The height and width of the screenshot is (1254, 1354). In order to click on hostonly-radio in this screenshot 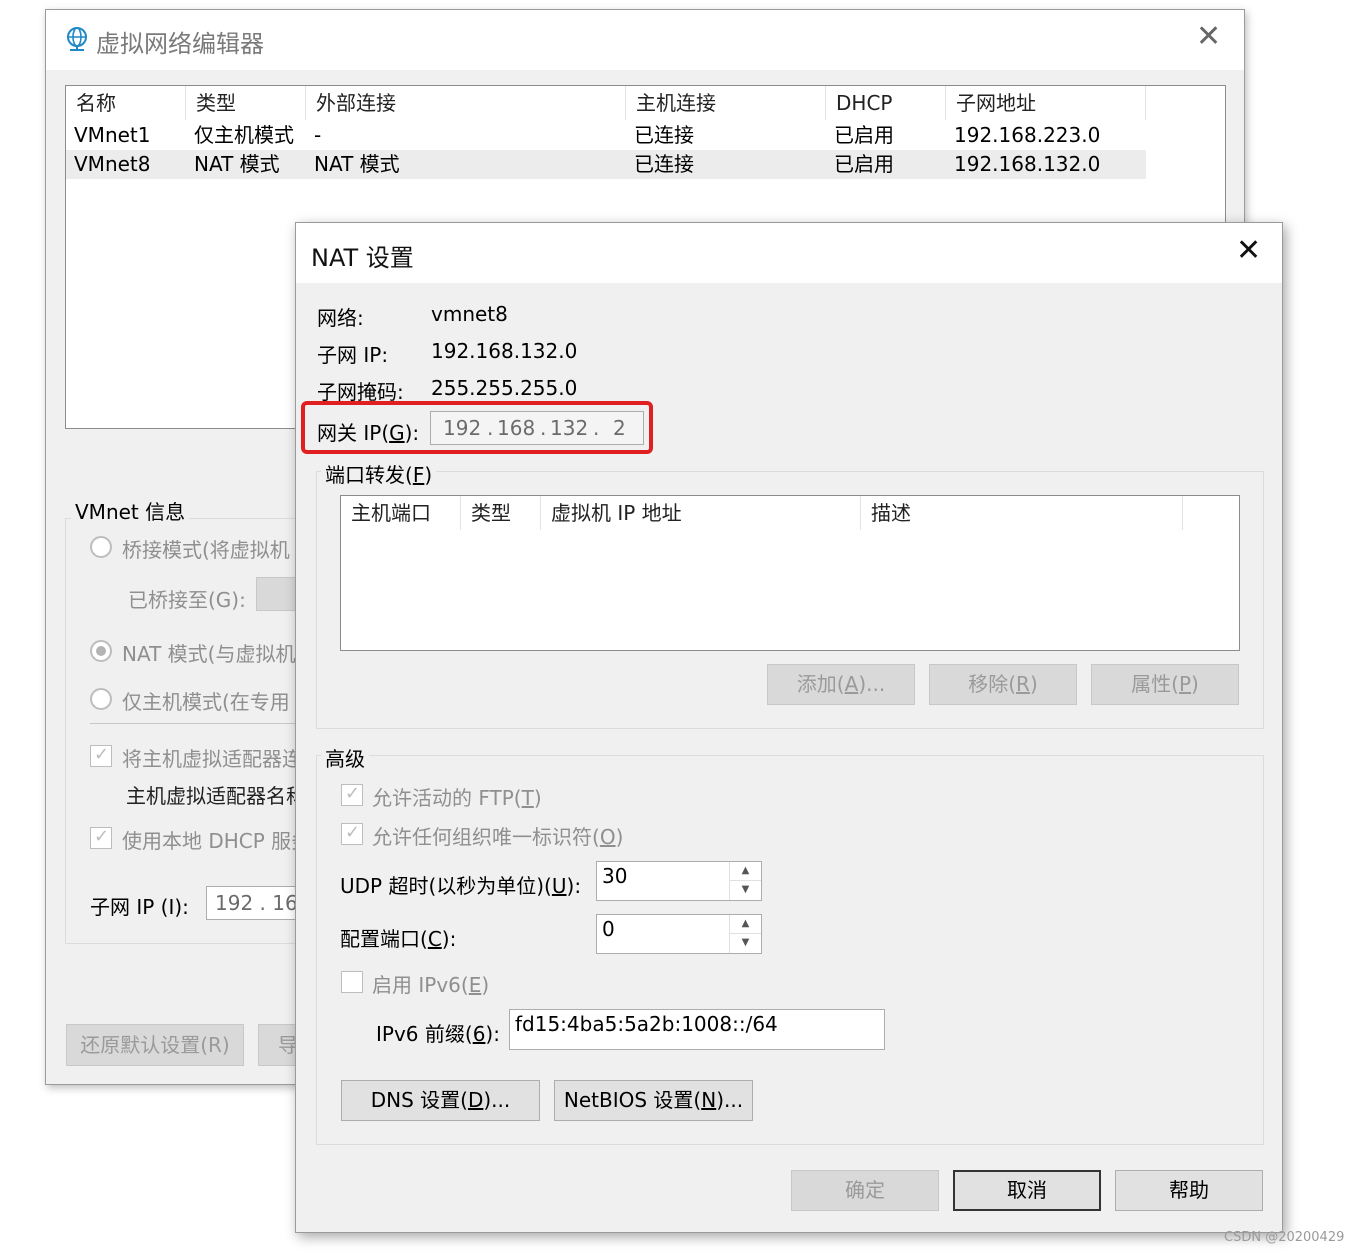, I will do `click(101, 699)`.